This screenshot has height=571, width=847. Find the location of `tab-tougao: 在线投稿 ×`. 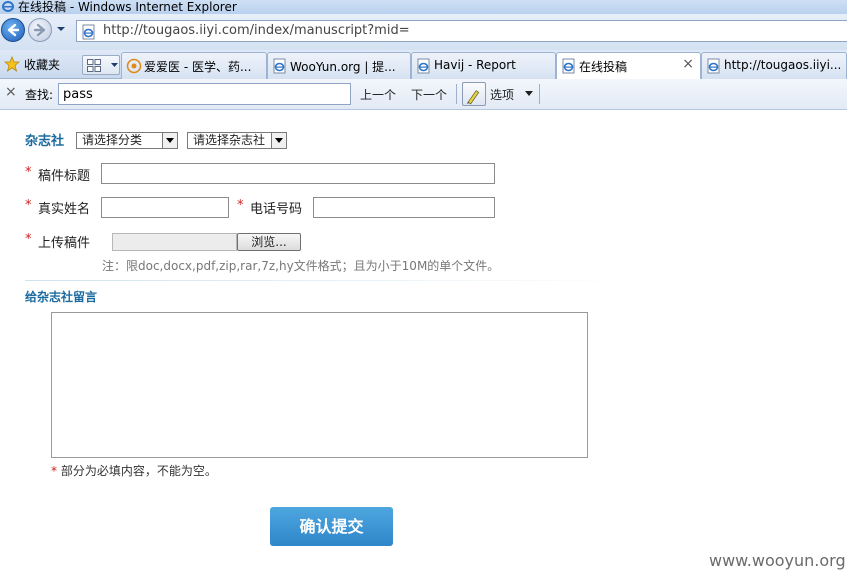

tab-tougao: 在线投稿 × is located at coordinates (628, 66).